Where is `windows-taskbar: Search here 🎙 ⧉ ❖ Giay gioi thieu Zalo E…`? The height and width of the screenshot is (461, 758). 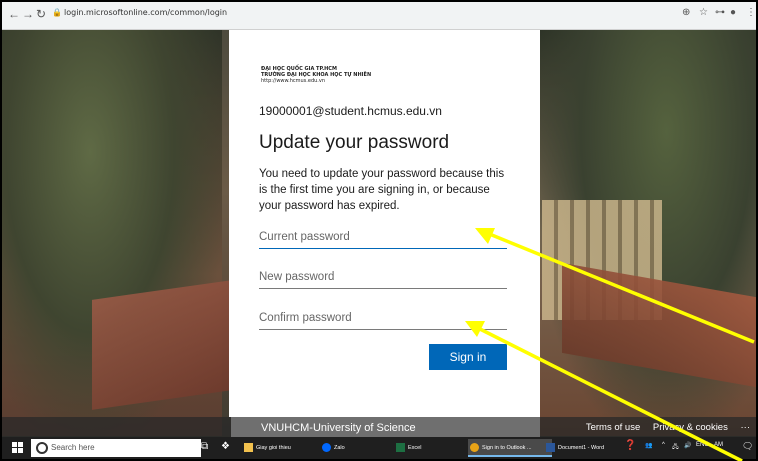 windows-taskbar: Search here 🎙 ⧉ ❖ Giay gioi thieu Zalo E… is located at coordinates (379, 448).